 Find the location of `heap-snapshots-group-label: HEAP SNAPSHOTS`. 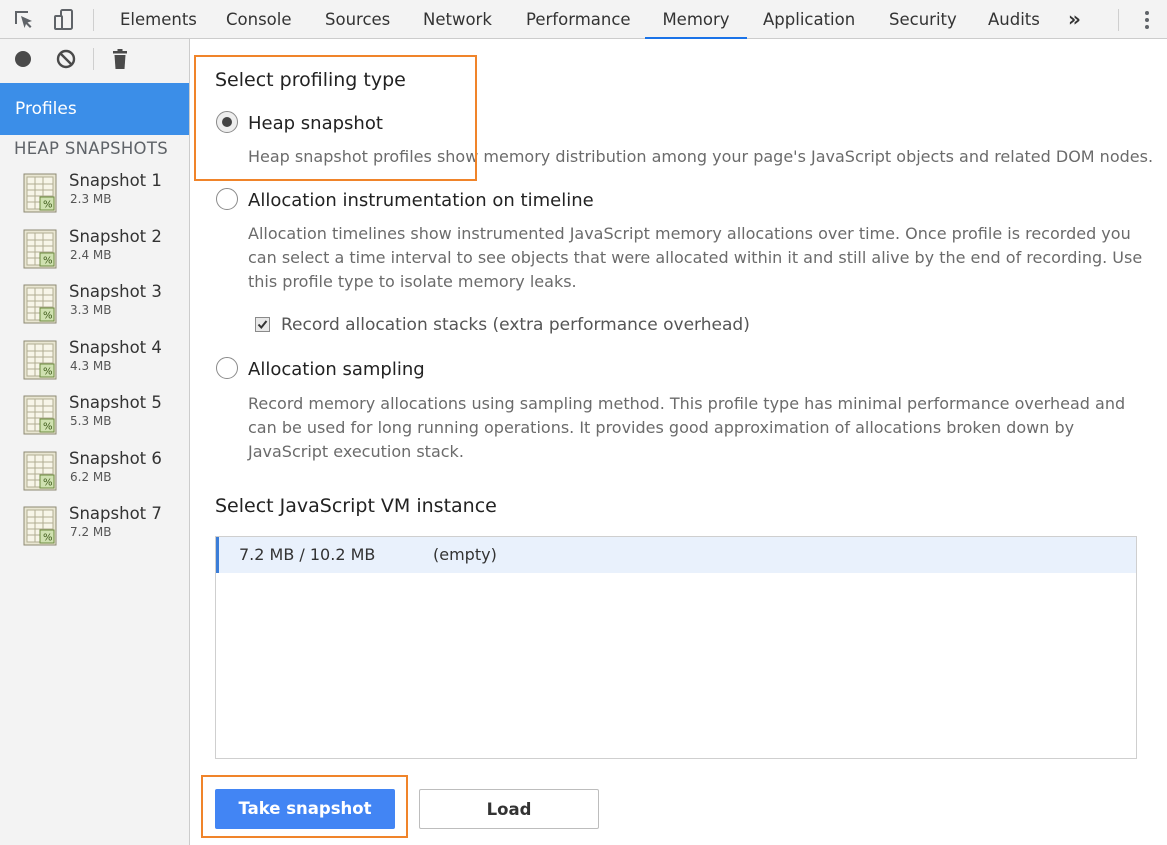

heap-snapshots-group-label: HEAP SNAPSHOTS is located at coordinates (91, 148).